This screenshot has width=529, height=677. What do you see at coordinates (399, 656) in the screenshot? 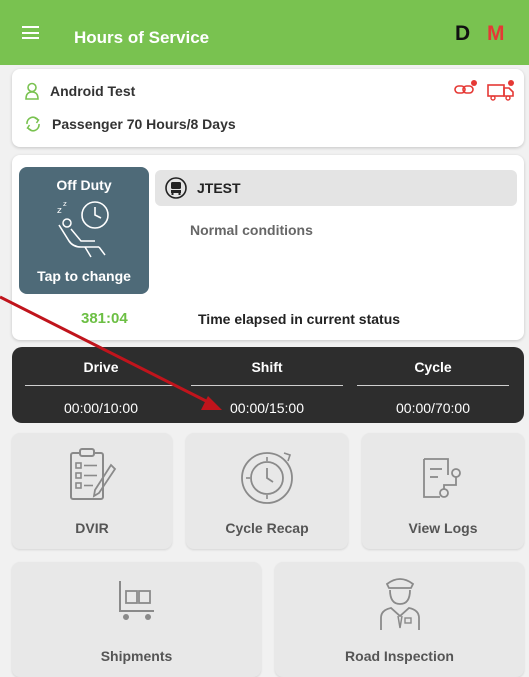
I see `tile-label: Road Inspection` at bounding box center [399, 656].